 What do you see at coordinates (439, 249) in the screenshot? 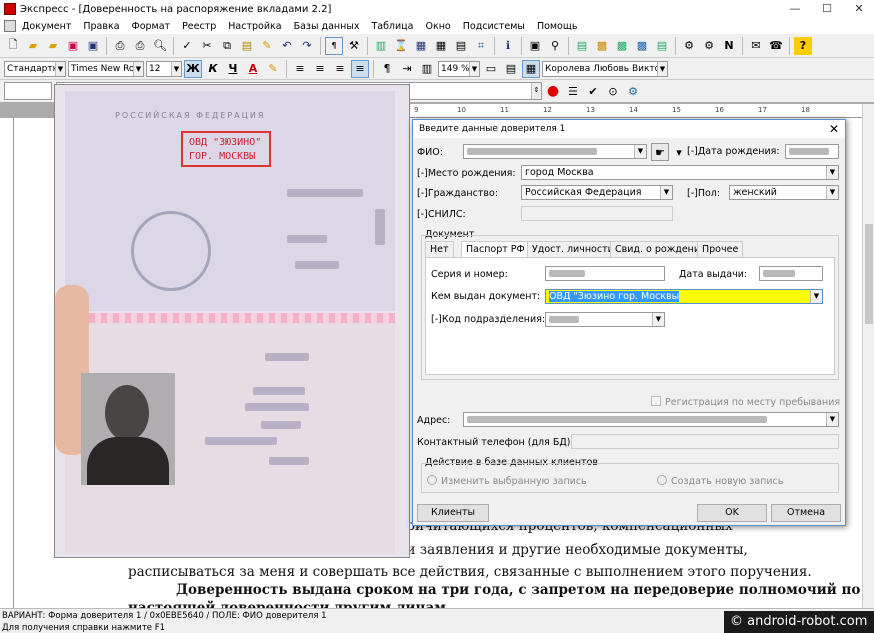
I see `tab-none: Нет` at bounding box center [439, 249].